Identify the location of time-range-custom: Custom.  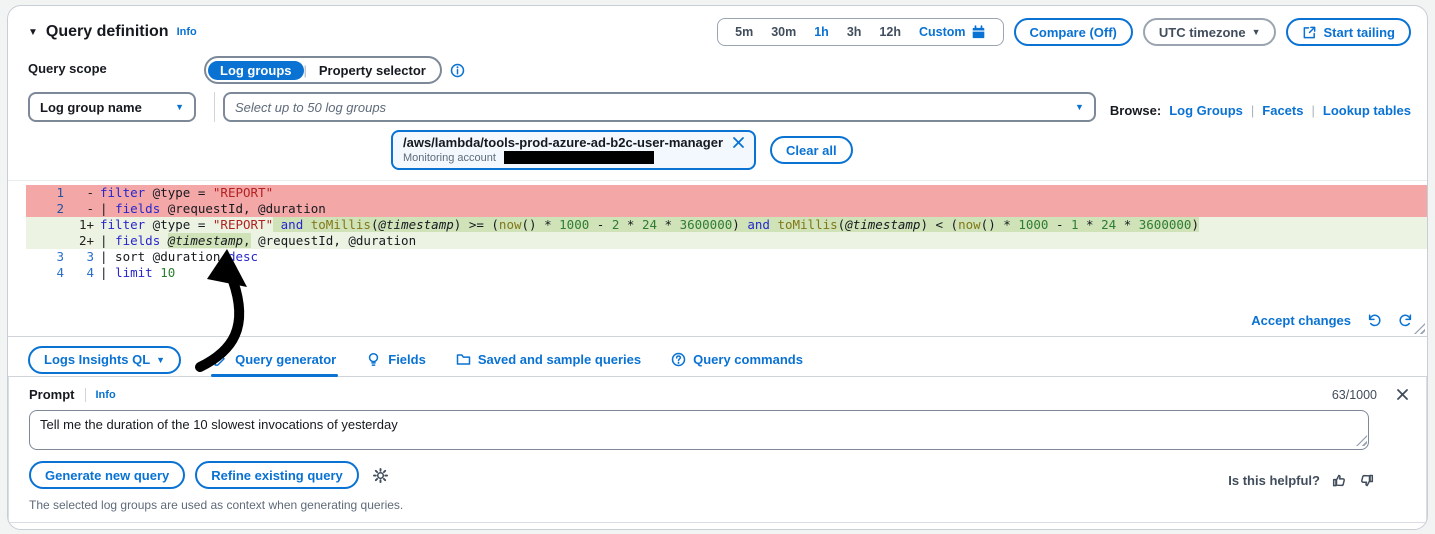
(952, 32).